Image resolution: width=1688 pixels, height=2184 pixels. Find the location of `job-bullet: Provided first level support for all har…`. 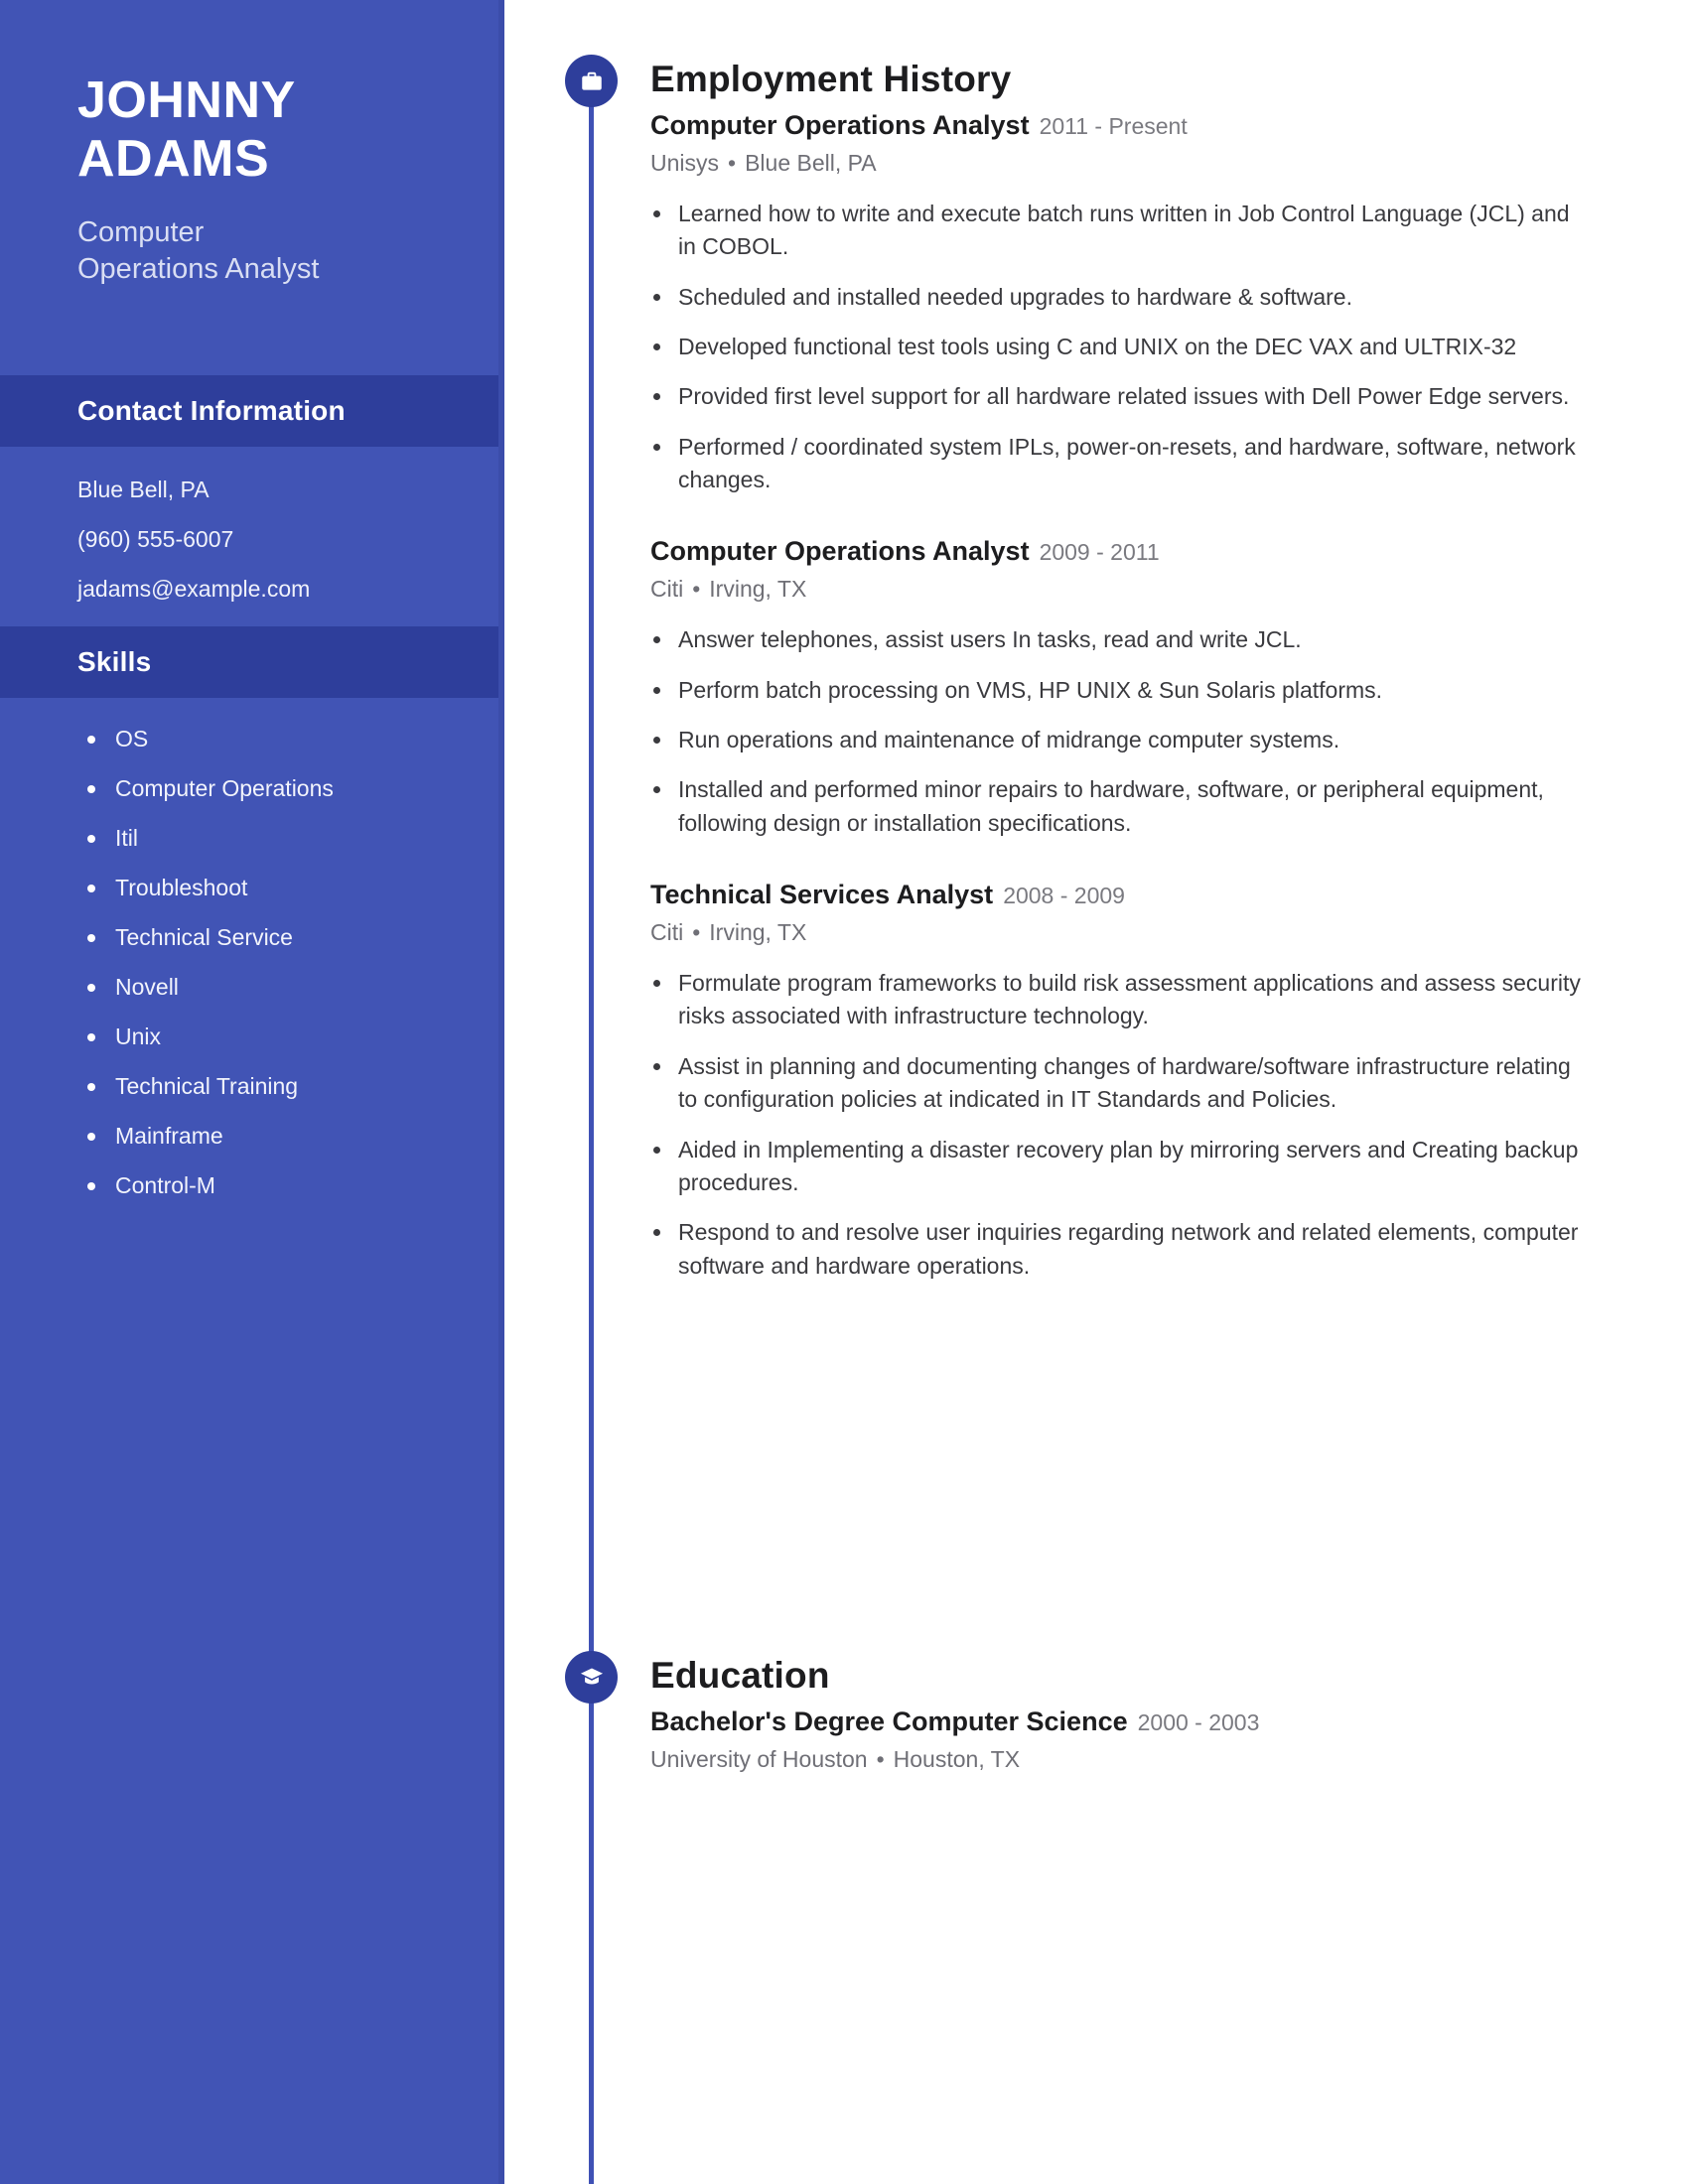

job-bullet: Provided first level support for all har… is located at coordinates (1117, 396).